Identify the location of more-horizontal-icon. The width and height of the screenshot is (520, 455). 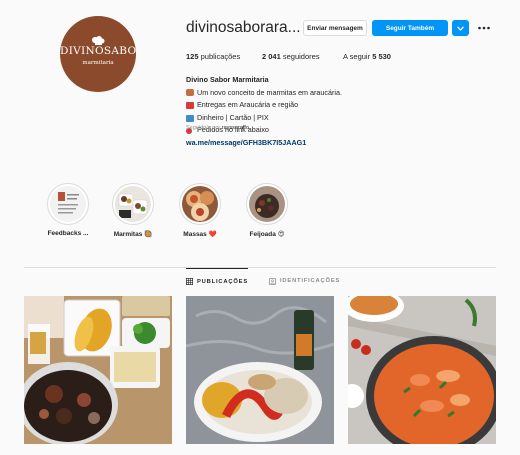
(484, 28).